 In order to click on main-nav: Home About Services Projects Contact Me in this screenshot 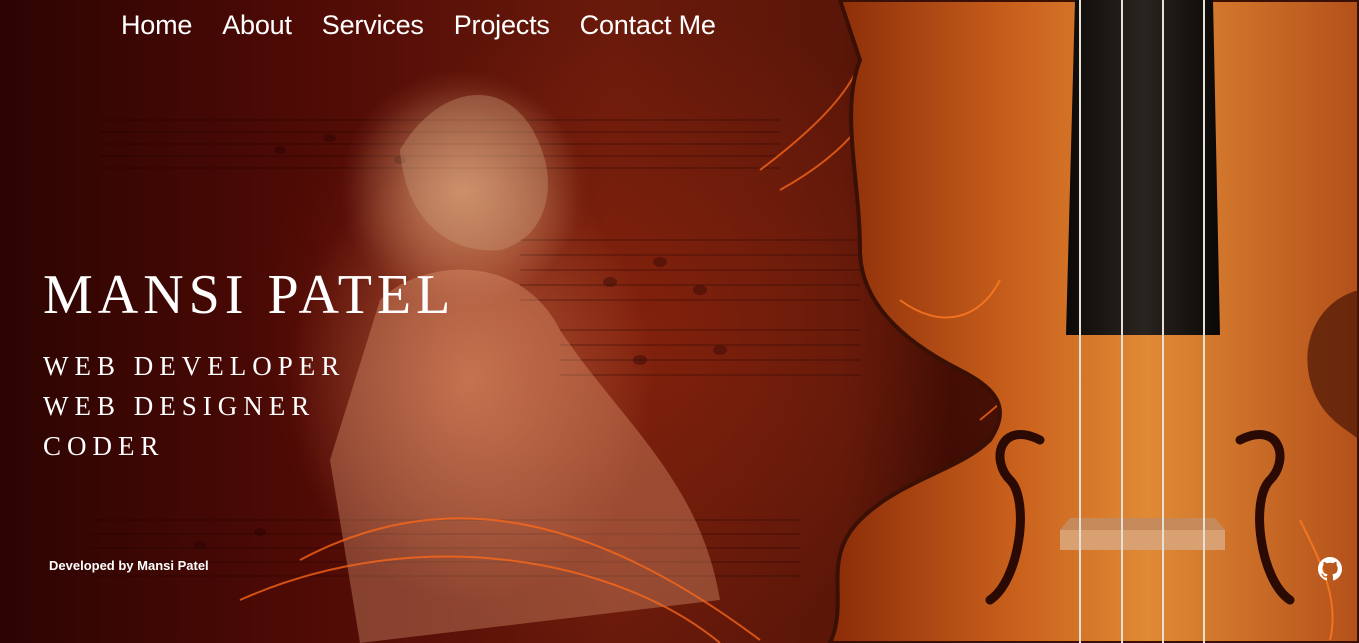, I will do `click(418, 25)`.